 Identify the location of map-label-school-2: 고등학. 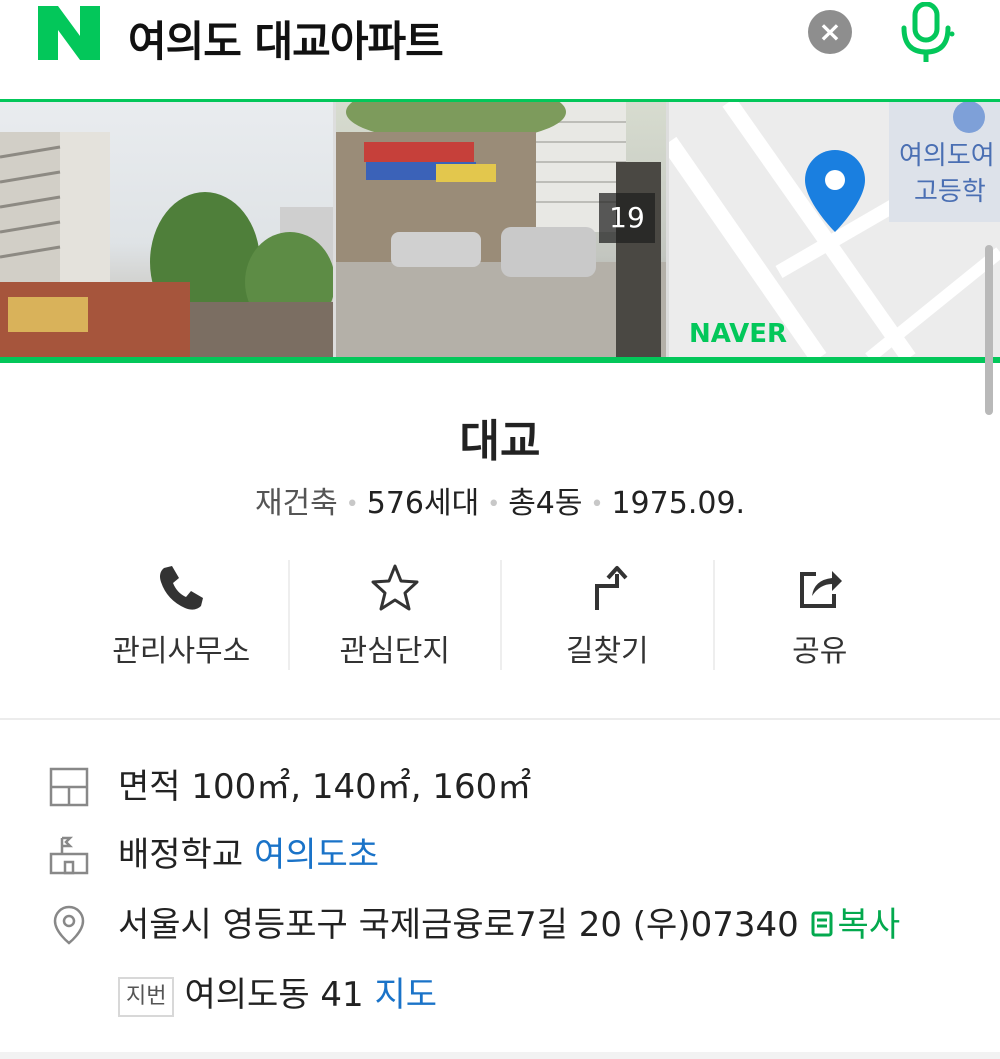
(950, 192).